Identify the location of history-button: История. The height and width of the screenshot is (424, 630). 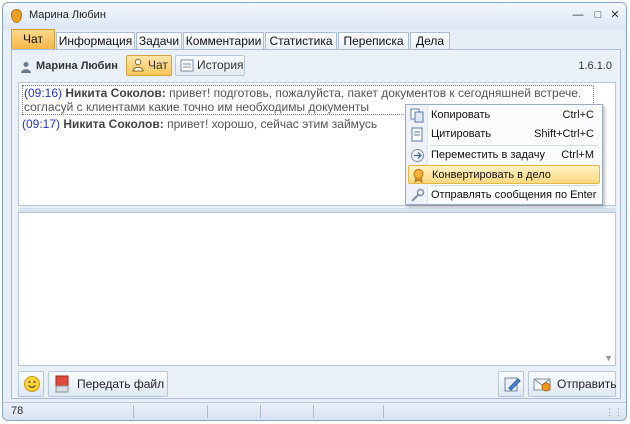
(210, 65).